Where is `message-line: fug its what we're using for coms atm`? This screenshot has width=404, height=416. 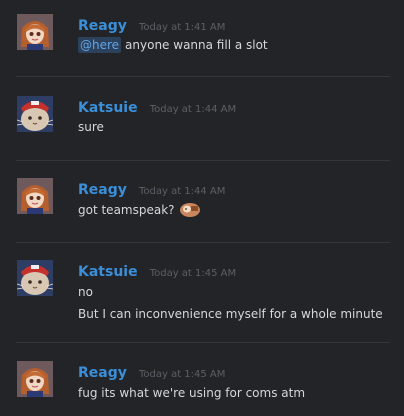 message-line: fug its what we're using for coms atm is located at coordinates (192, 393).